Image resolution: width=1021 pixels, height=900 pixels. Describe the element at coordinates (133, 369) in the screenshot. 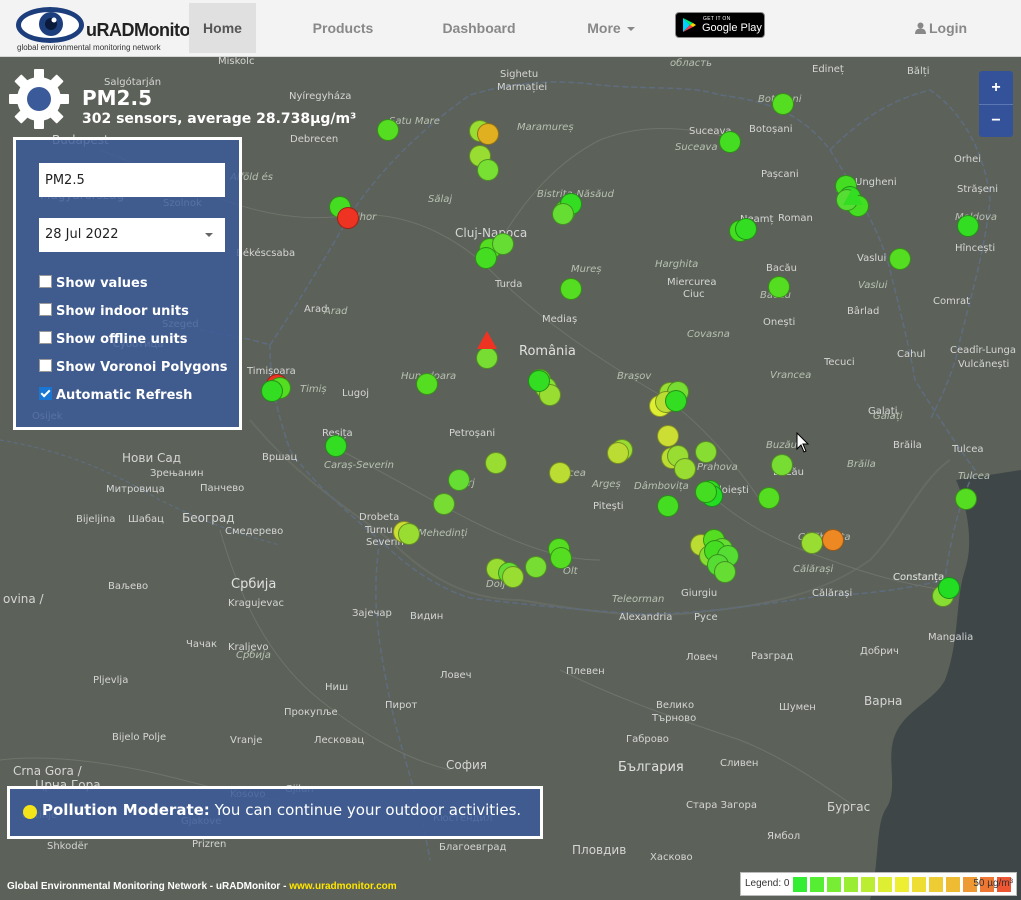

I see `show-voronoi-option: Show Voronoi Polygons` at that location.